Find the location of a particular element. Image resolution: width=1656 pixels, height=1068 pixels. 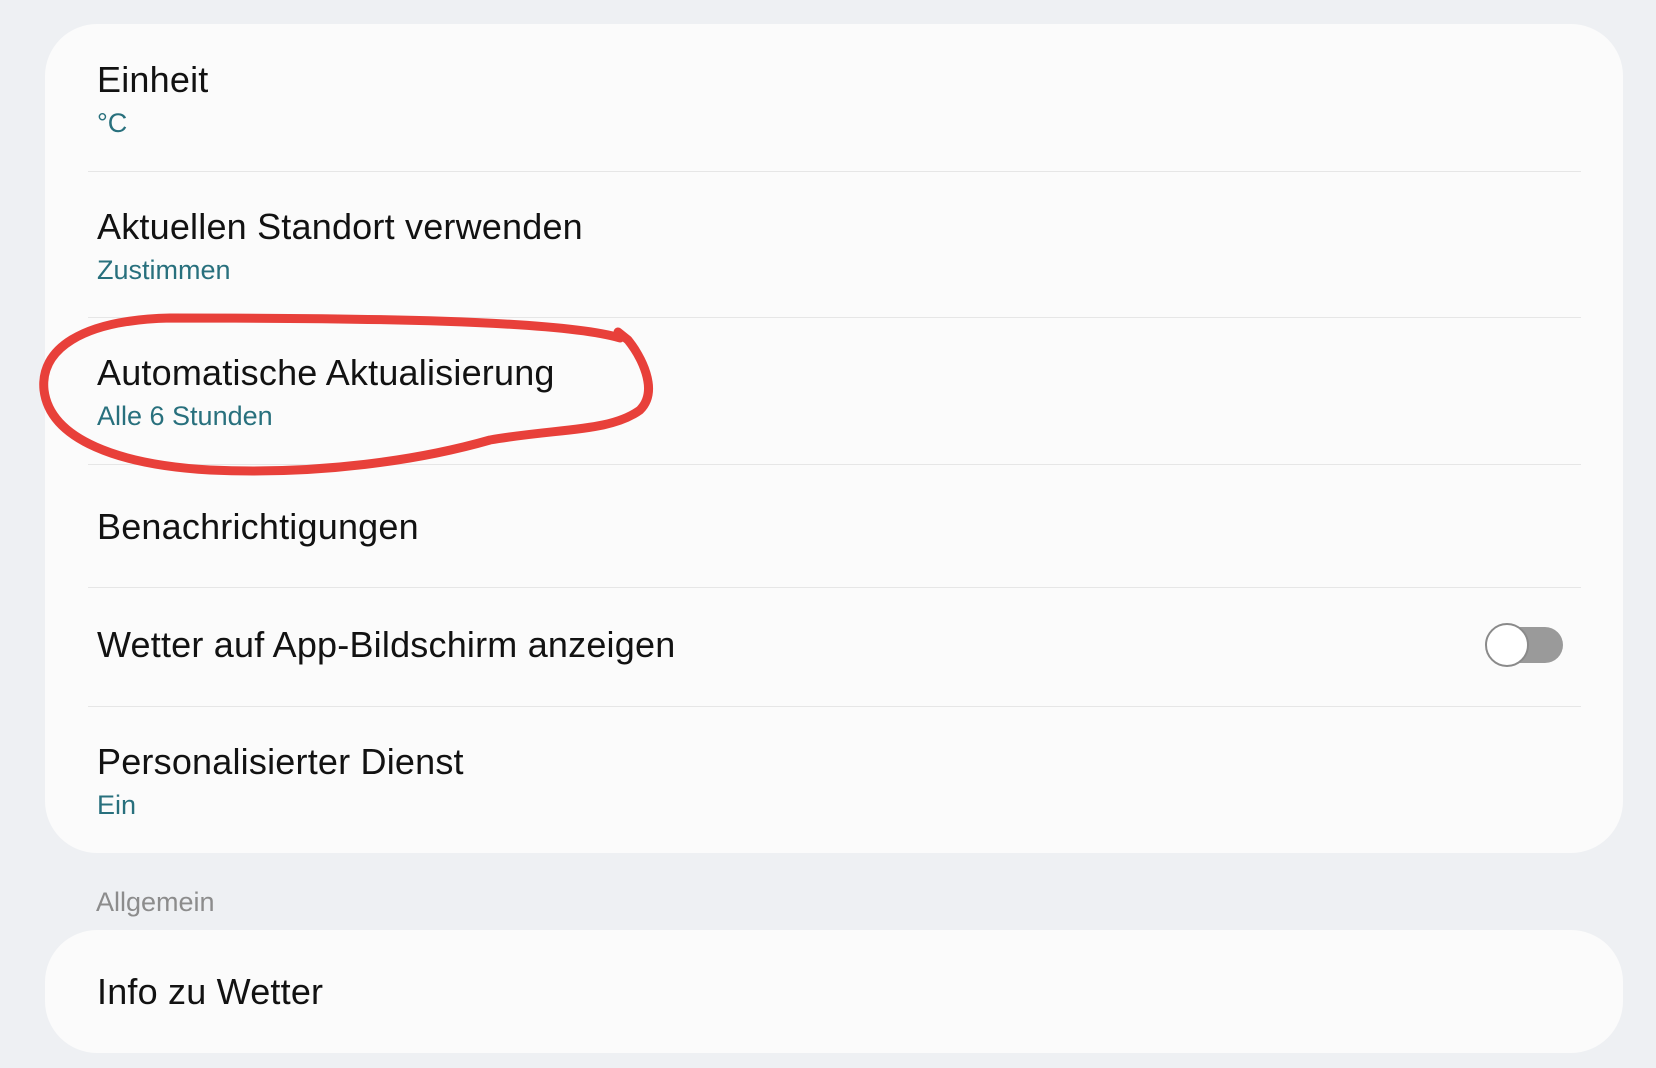

setting-unit-title: Einheit is located at coordinates (153, 79).